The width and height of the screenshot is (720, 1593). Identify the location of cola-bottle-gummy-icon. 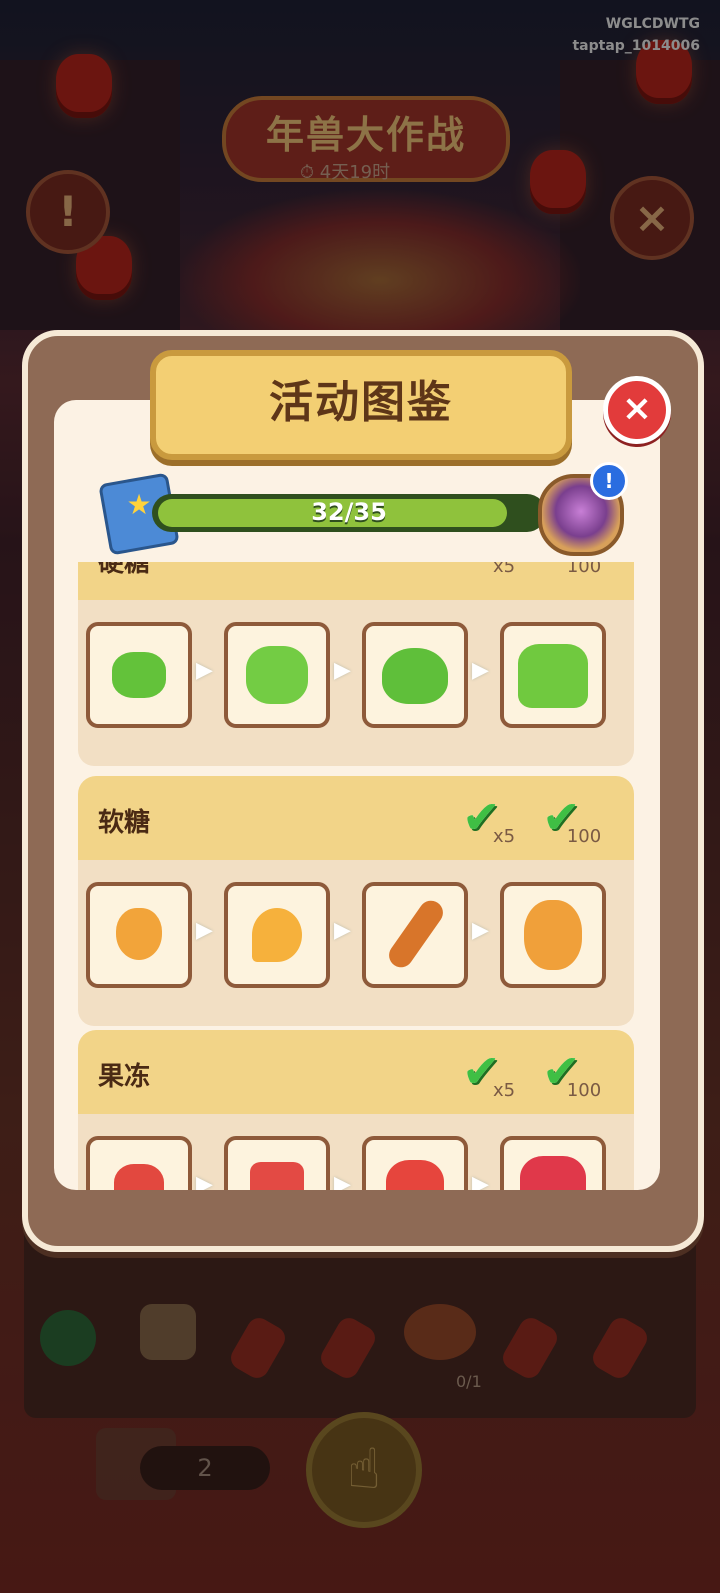
(416, 934).